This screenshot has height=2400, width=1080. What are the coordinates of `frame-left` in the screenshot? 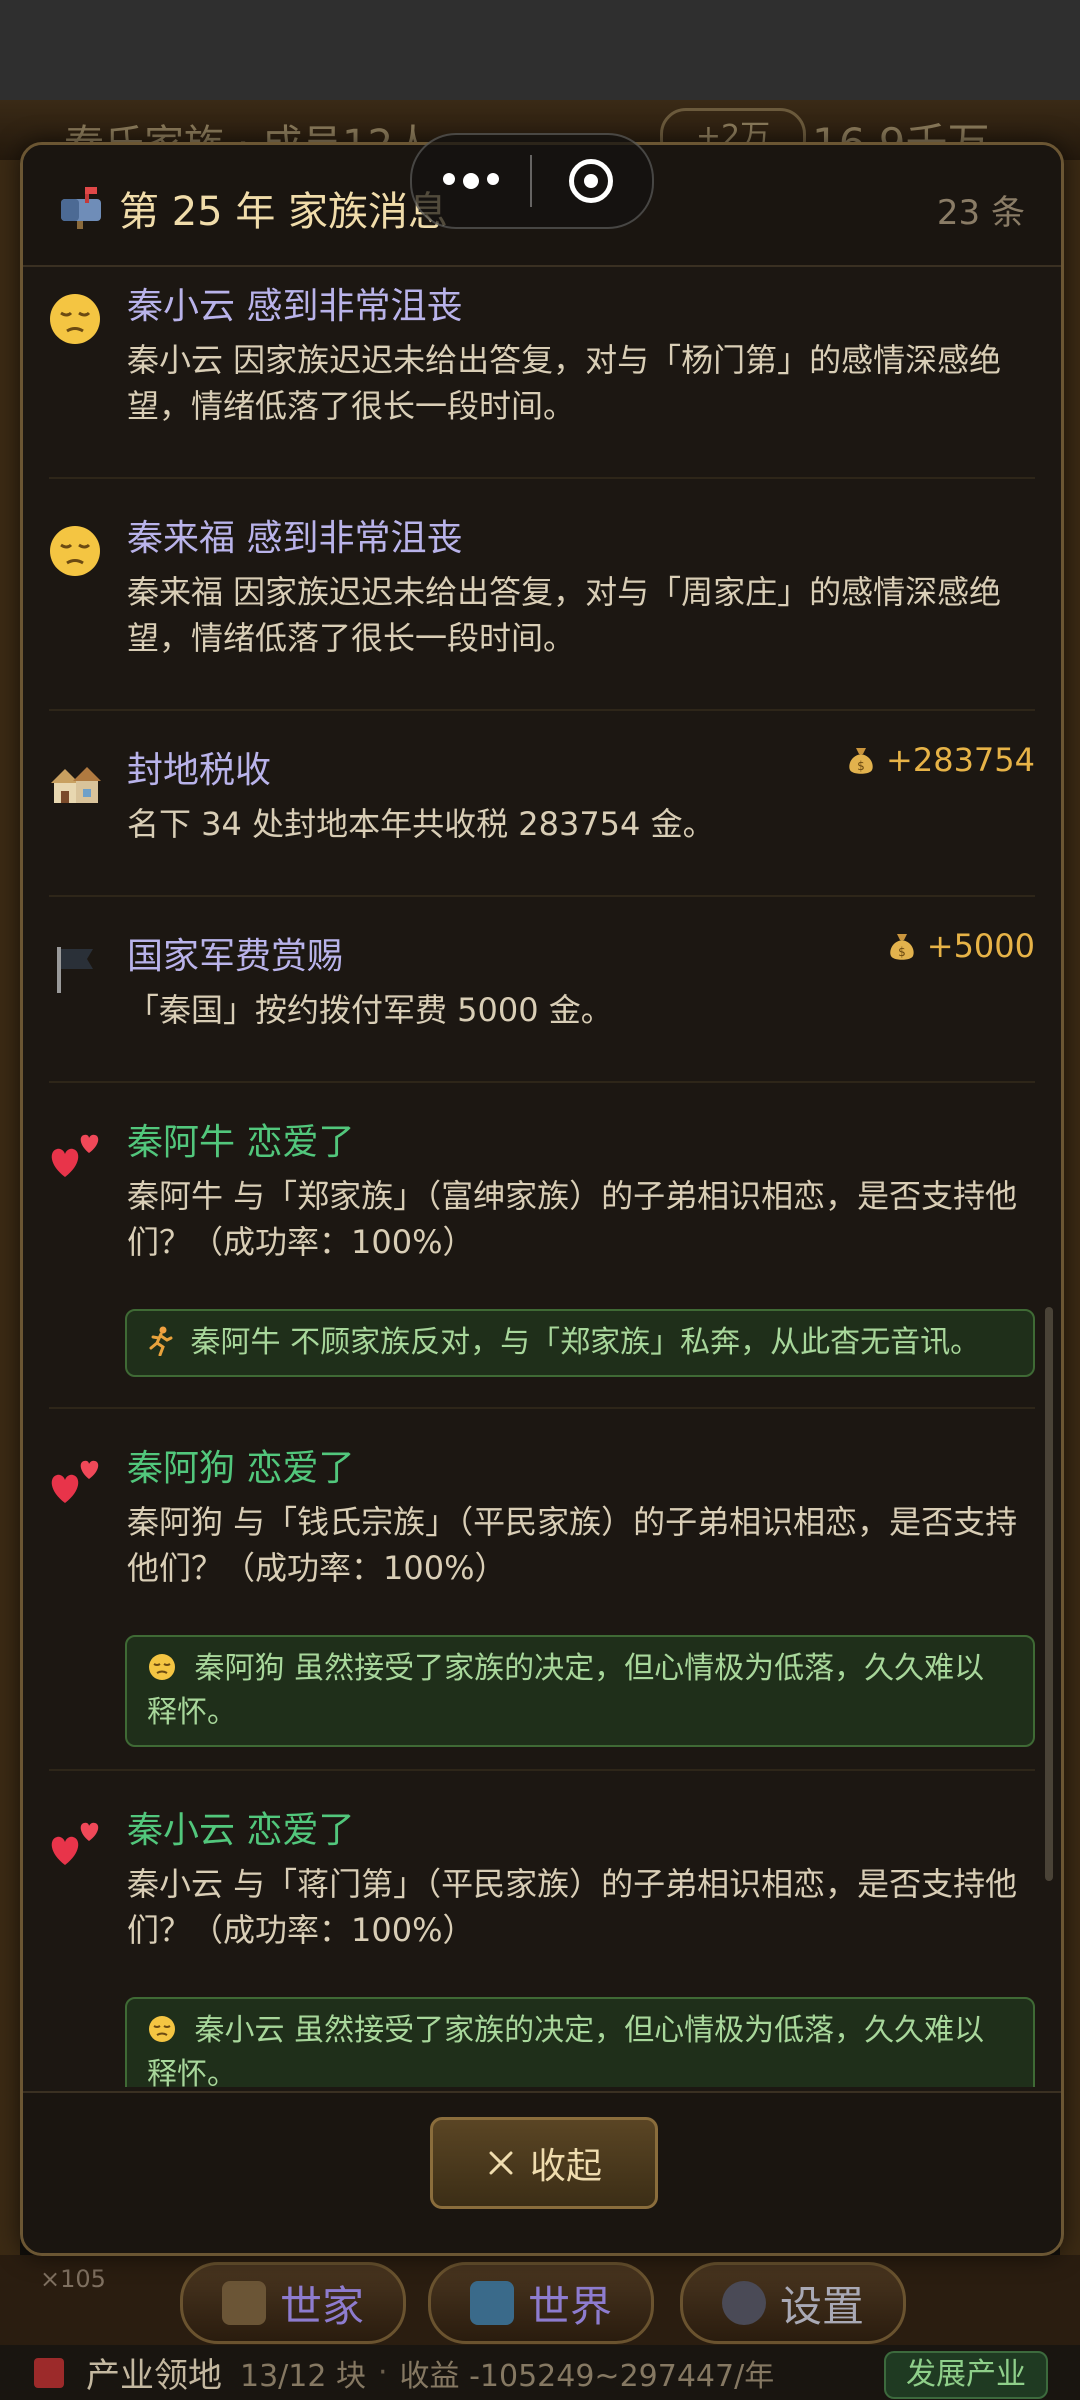 It's located at (10, 1210).